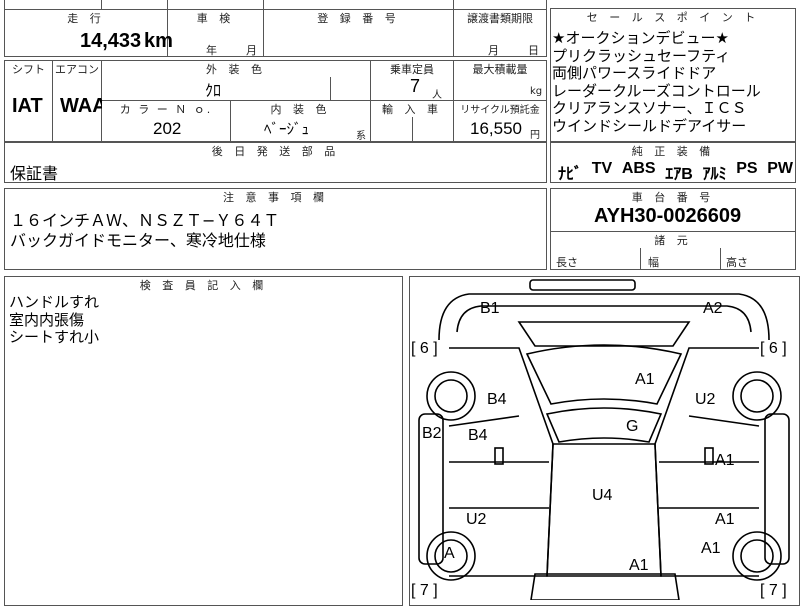 The height and width of the screenshot is (606, 800). Describe the element at coordinates (780, 168) in the screenshot. I see `equipment-item: PW` at that location.